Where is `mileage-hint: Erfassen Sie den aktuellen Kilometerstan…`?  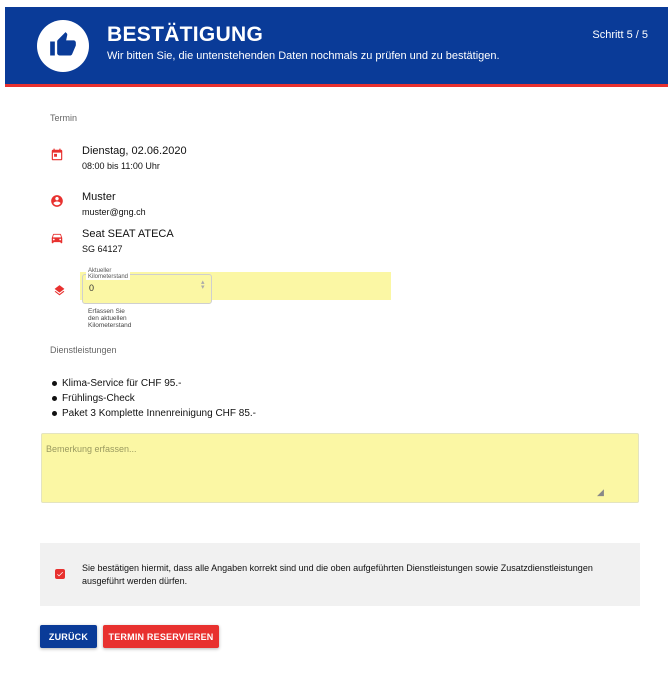
mileage-hint: Erfassen Sie den aktuellen Kilometerstan… is located at coordinates (110, 318).